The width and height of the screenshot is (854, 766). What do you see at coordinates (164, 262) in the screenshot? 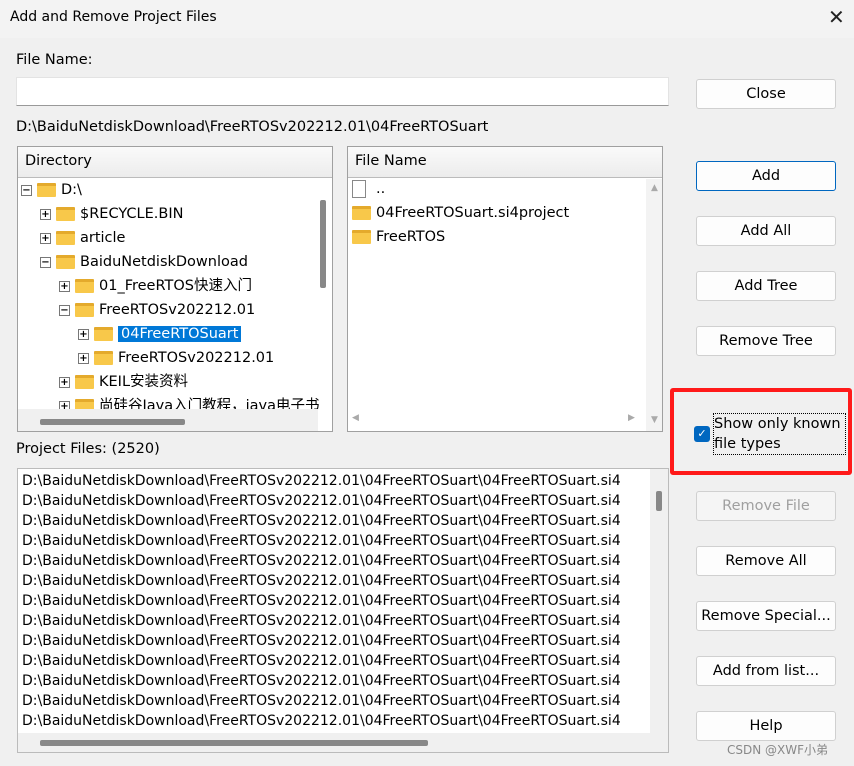
I see `tree-item-label: BaiduNetdiskDownload` at bounding box center [164, 262].